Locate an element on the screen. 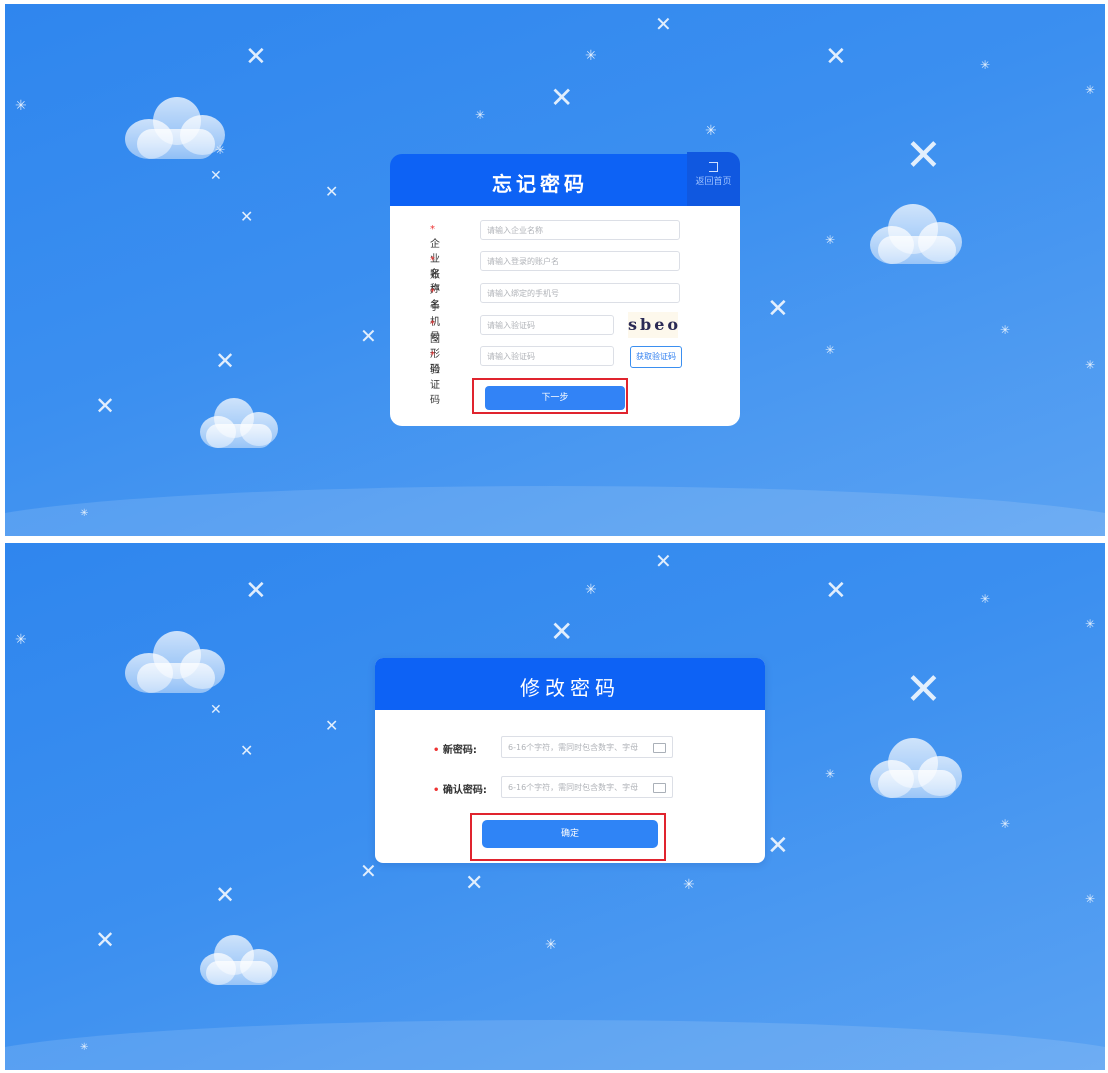 This screenshot has width=1108, height=1073. account-name-input: 请输入登录的账户名 is located at coordinates (580, 261).